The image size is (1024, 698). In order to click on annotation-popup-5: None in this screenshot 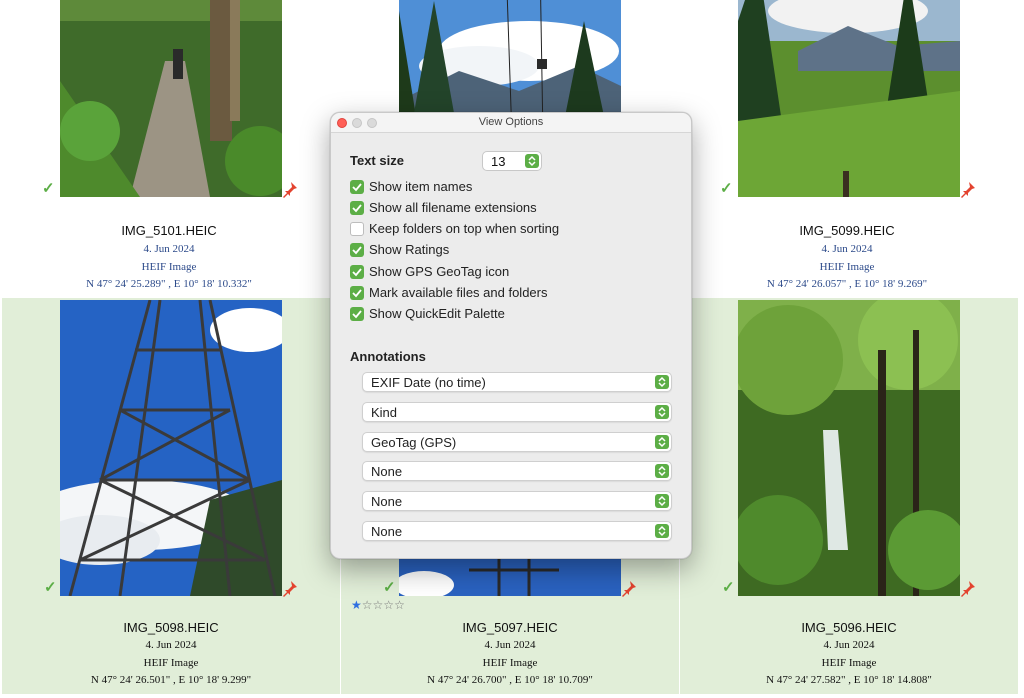, I will do `click(517, 501)`.